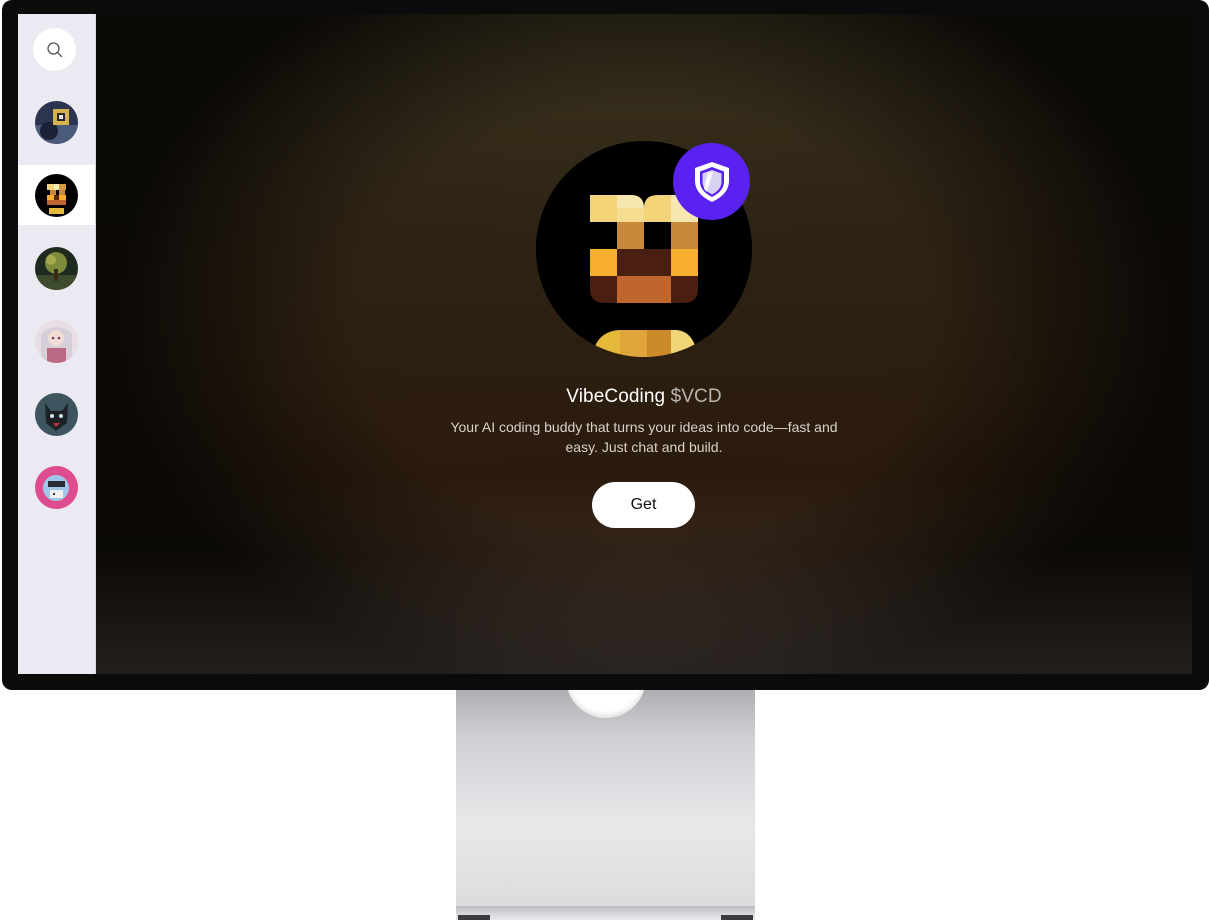 The width and height of the screenshot is (1209, 920). What do you see at coordinates (643, 505) in the screenshot?
I see `get-button: Get` at bounding box center [643, 505].